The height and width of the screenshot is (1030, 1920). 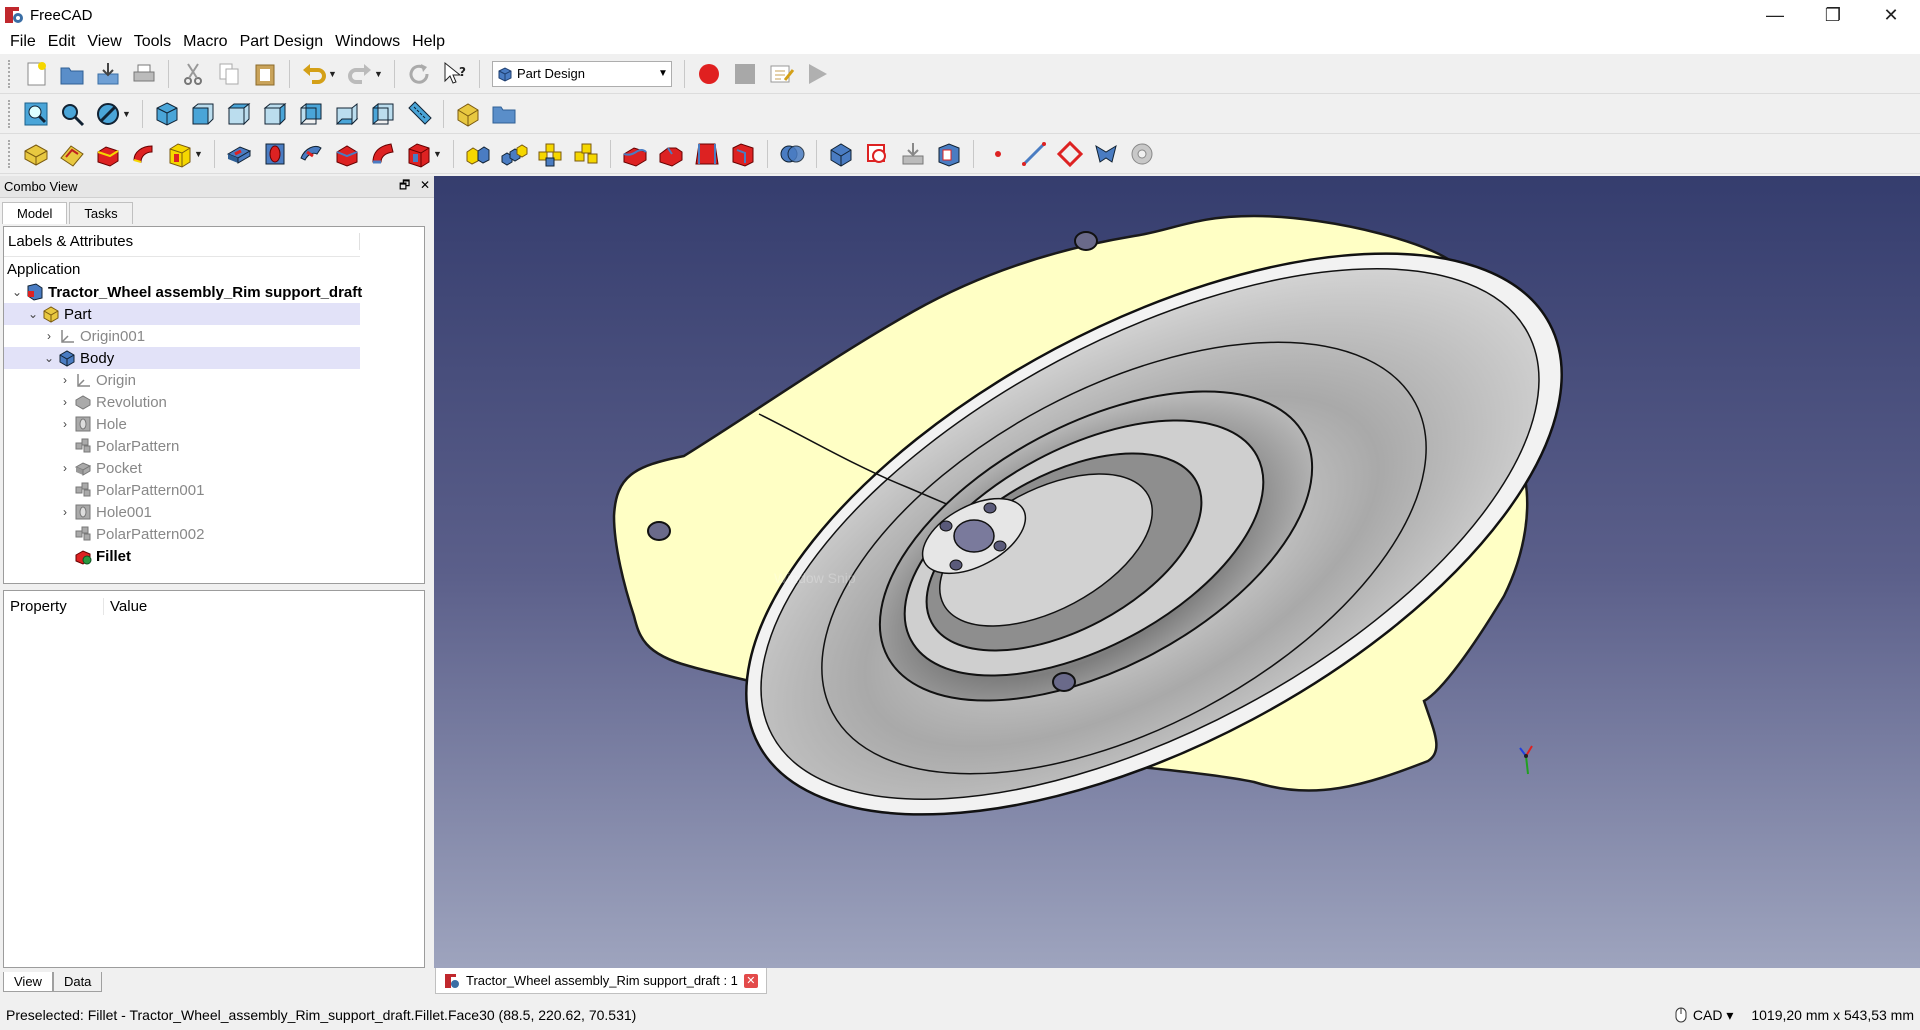 What do you see at coordinates (275, 154) in the screenshot?
I see `hole-button` at bounding box center [275, 154].